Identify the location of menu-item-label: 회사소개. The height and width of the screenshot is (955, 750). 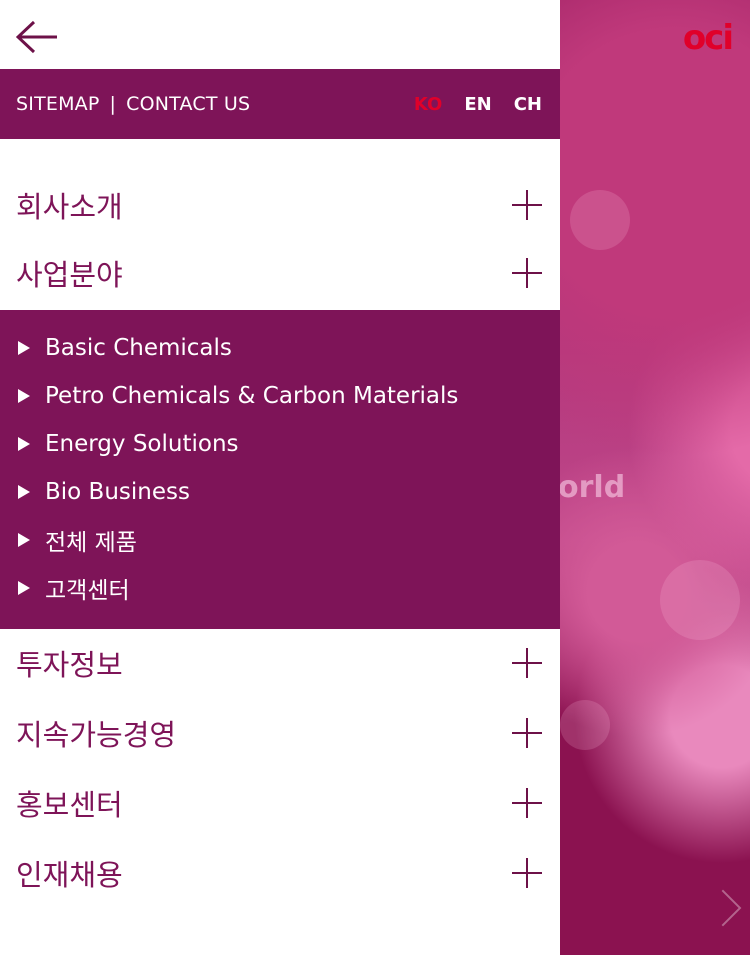
(69, 207).